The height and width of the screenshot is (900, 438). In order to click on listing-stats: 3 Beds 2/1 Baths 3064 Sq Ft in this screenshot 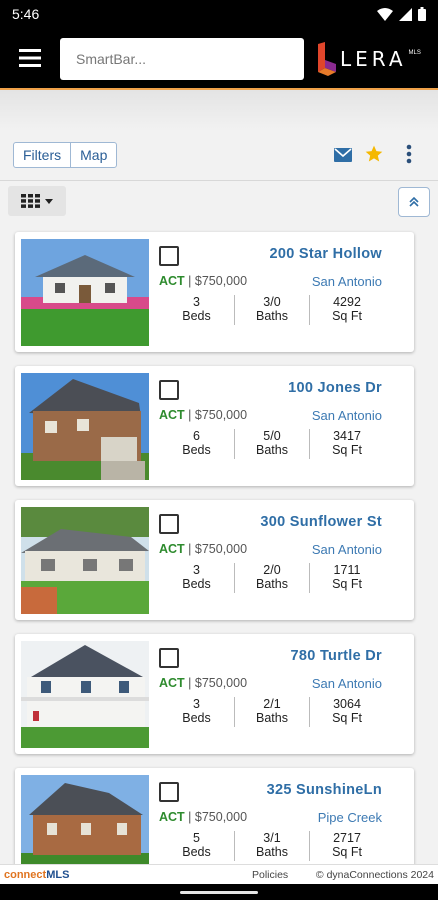, I will do `click(271, 712)`.